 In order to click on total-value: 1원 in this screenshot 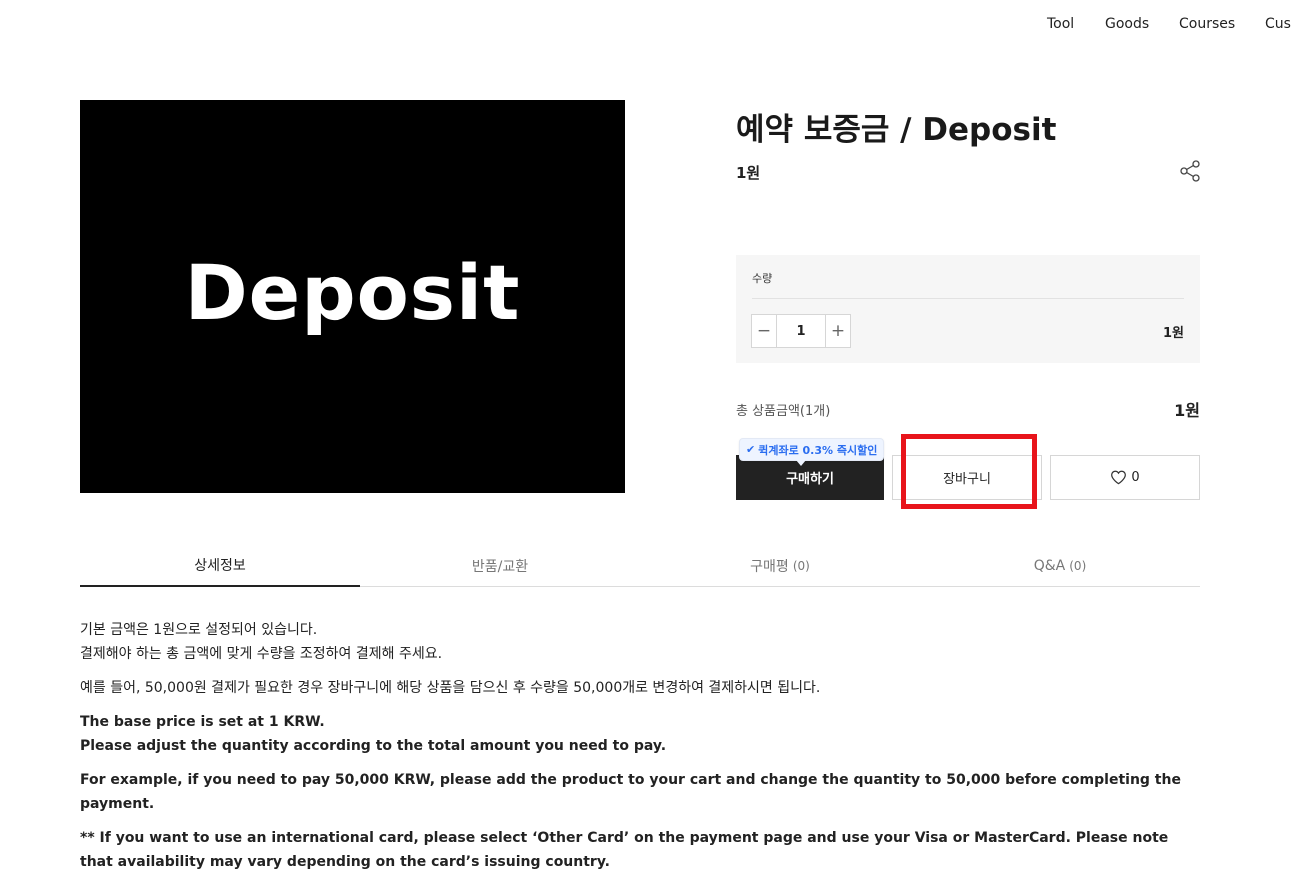, I will do `click(1187, 410)`.